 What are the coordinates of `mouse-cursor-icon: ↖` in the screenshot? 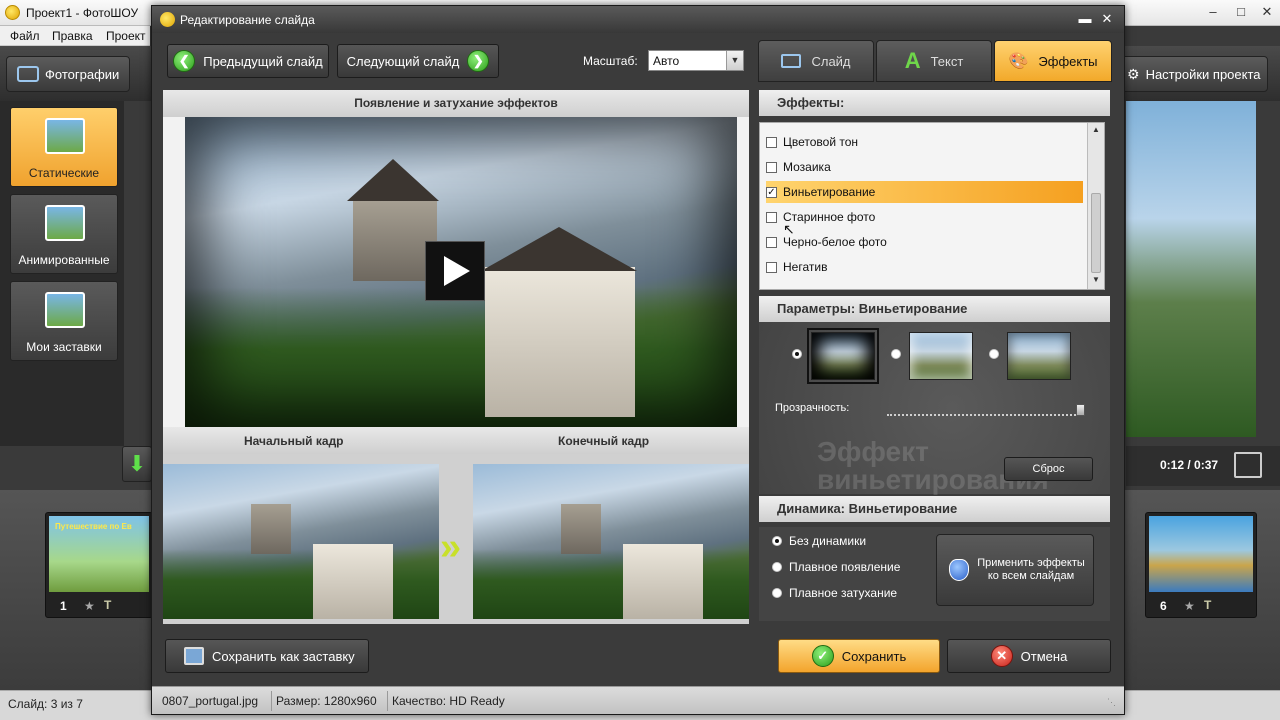 It's located at (789, 229).